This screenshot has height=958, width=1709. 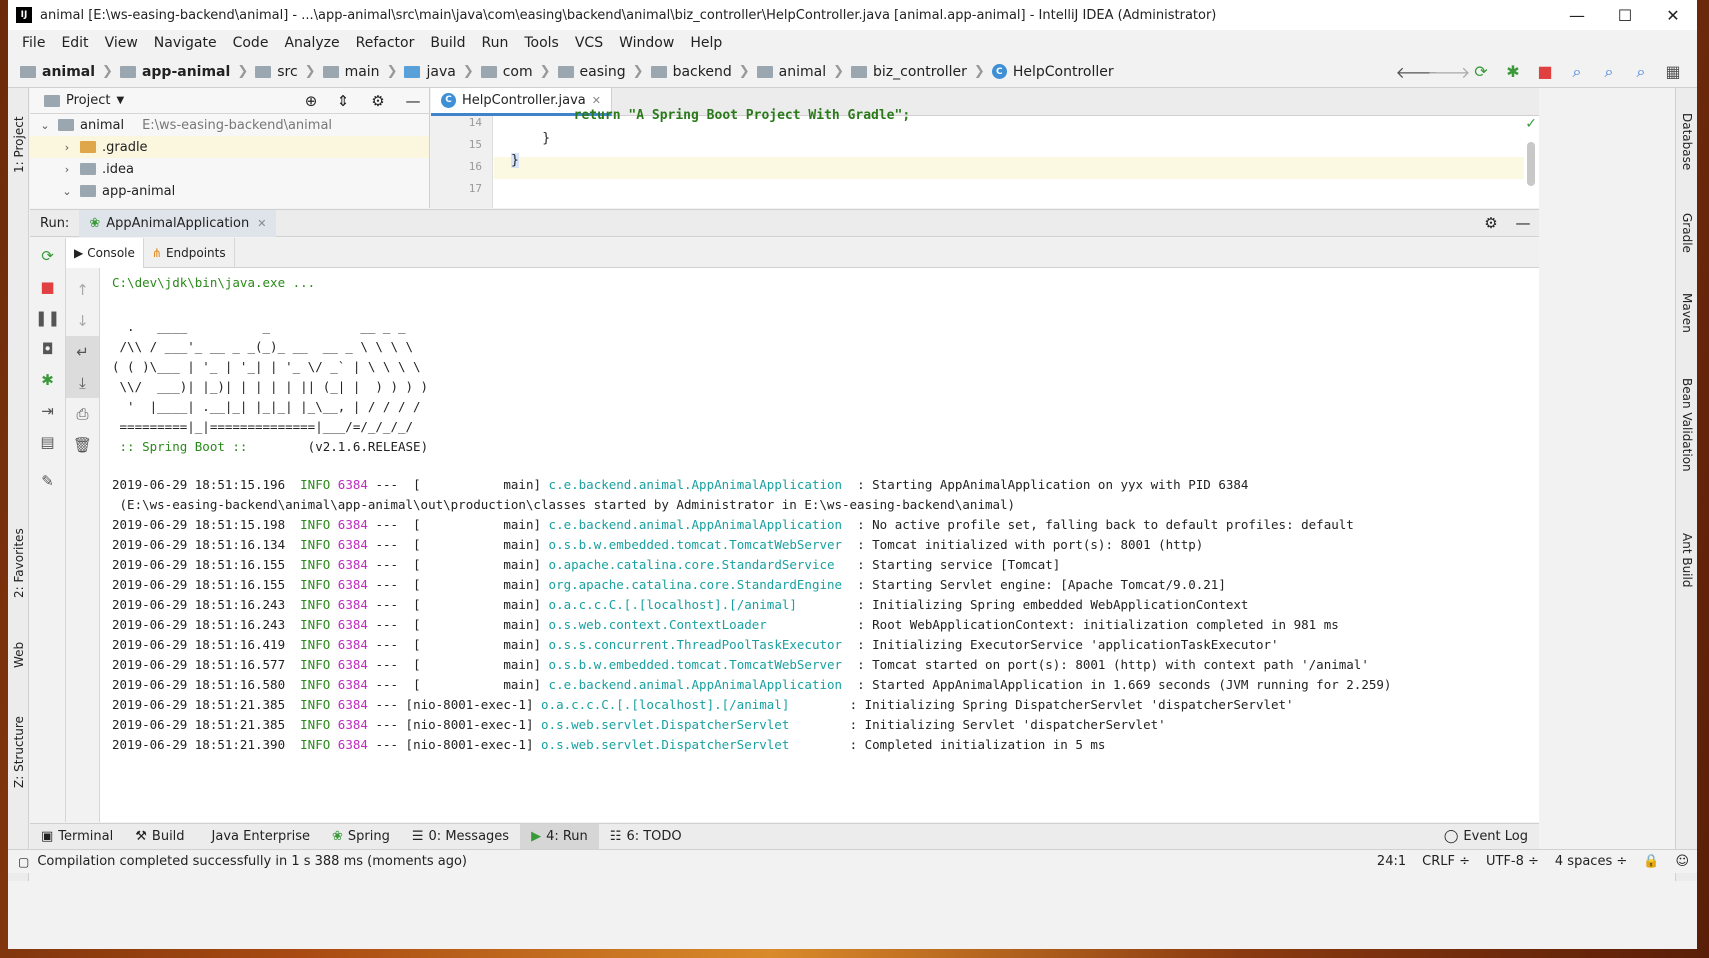 I want to click on indent-setting: 4 spaces ÷, so click(x=1591, y=861).